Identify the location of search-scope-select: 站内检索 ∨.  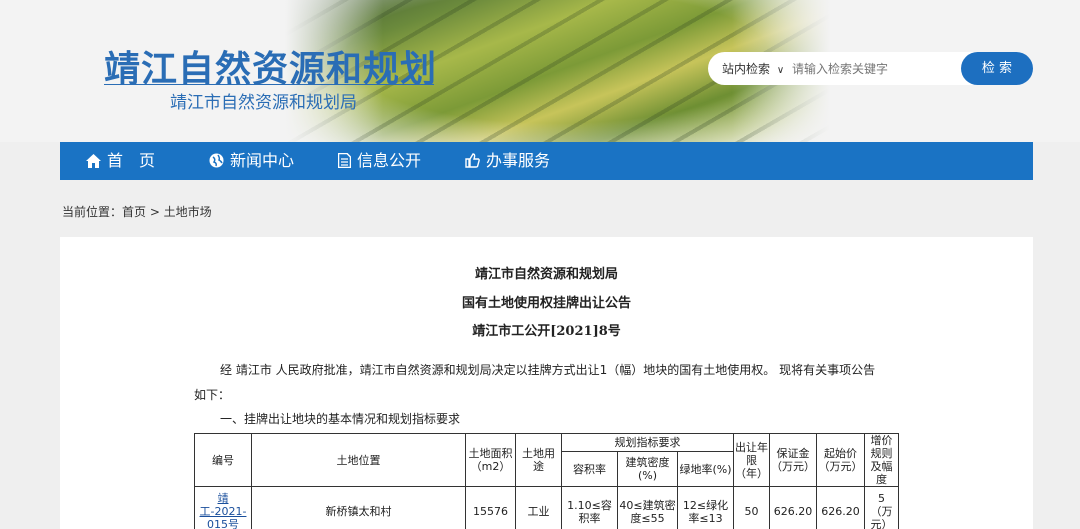
(753, 68).